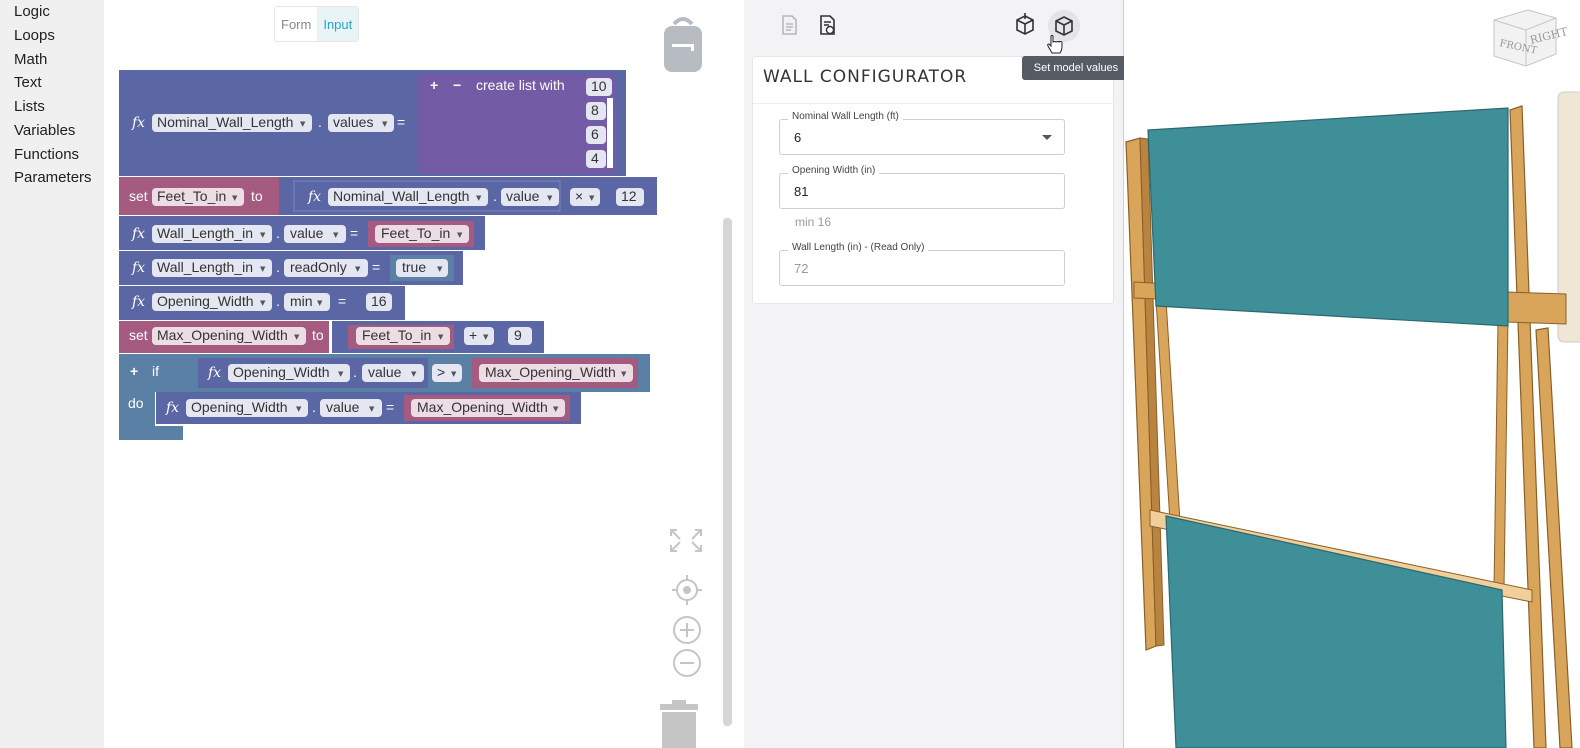 This screenshot has height=748, width=1580. I want to click on prop-dropdown: min, so click(301, 301).